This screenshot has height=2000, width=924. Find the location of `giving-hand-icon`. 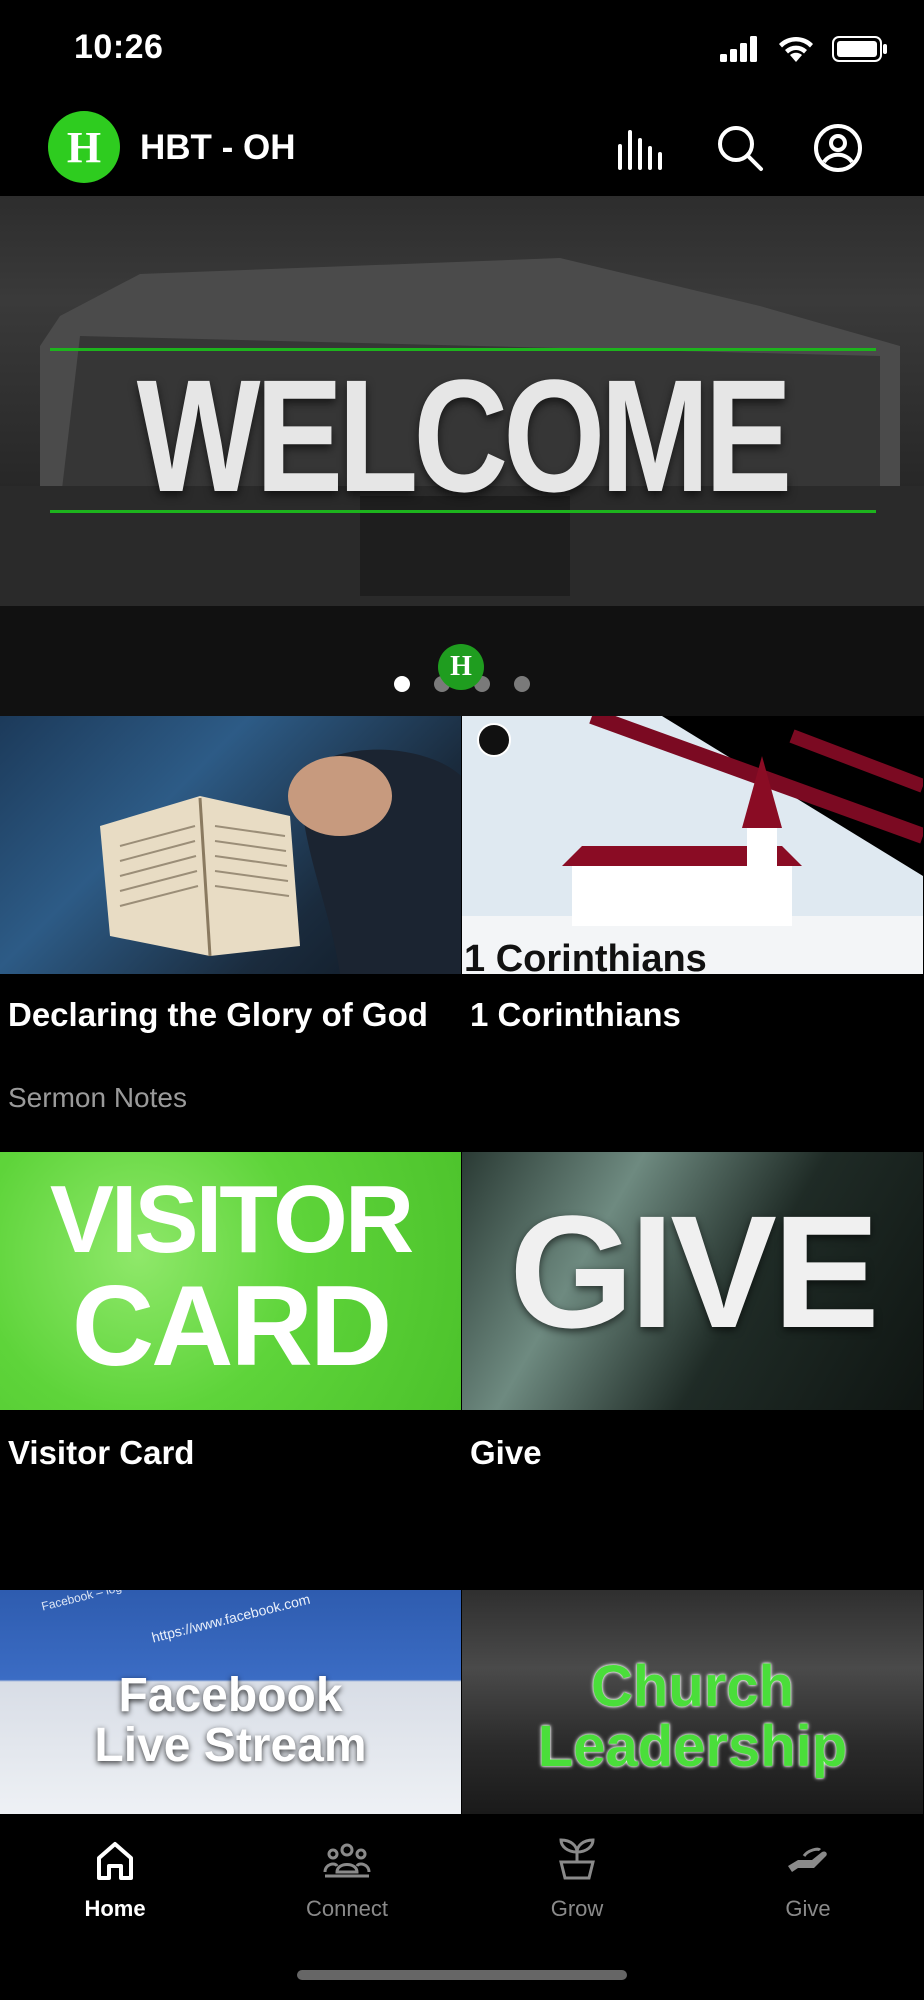

giving-hand-icon is located at coordinates (807, 1859).